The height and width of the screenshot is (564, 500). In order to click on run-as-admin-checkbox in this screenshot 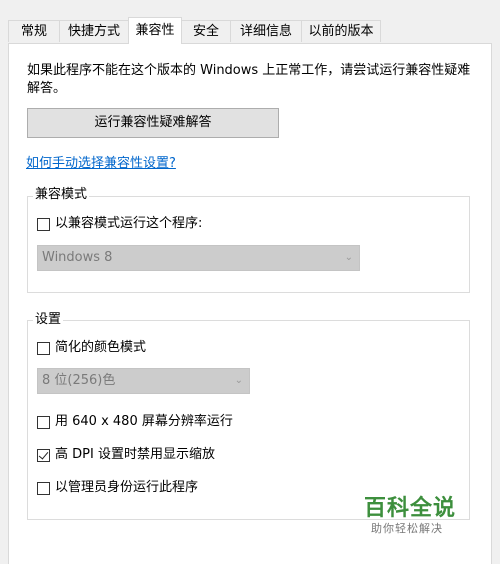, I will do `click(43, 488)`.